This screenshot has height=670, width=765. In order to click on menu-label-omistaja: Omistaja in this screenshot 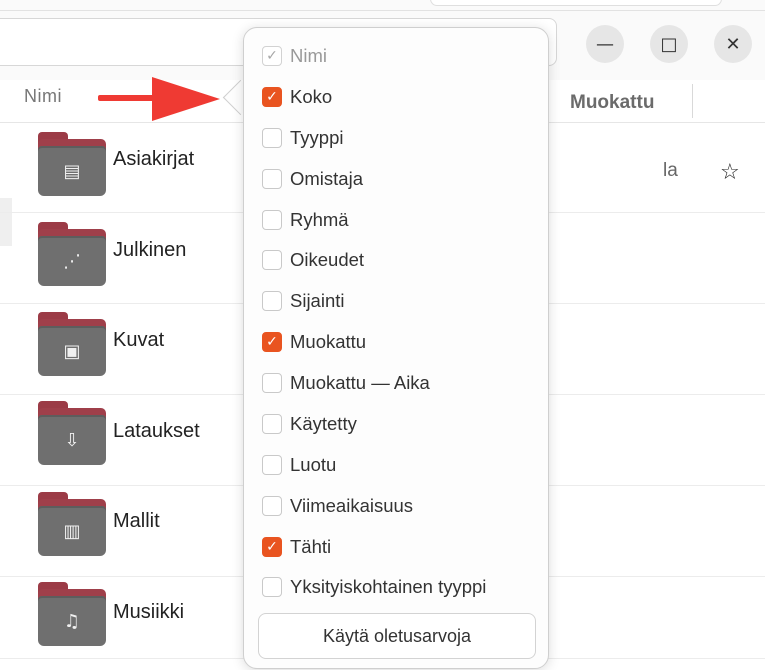, I will do `click(326, 178)`.